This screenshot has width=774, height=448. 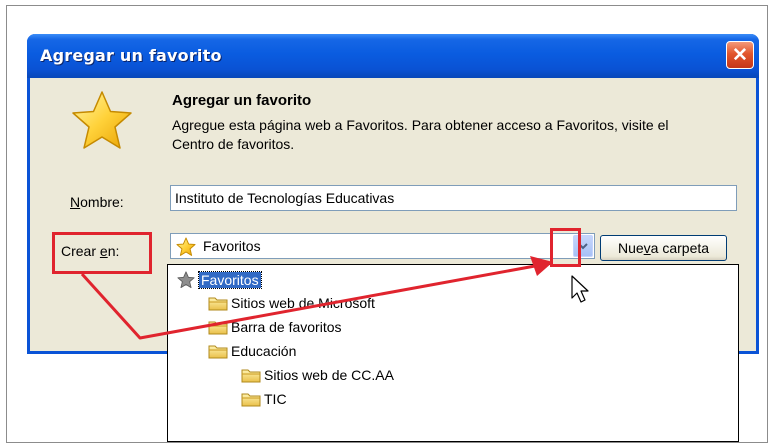 What do you see at coordinates (308, 302) in the screenshot?
I see `annotation-arrow` at bounding box center [308, 302].